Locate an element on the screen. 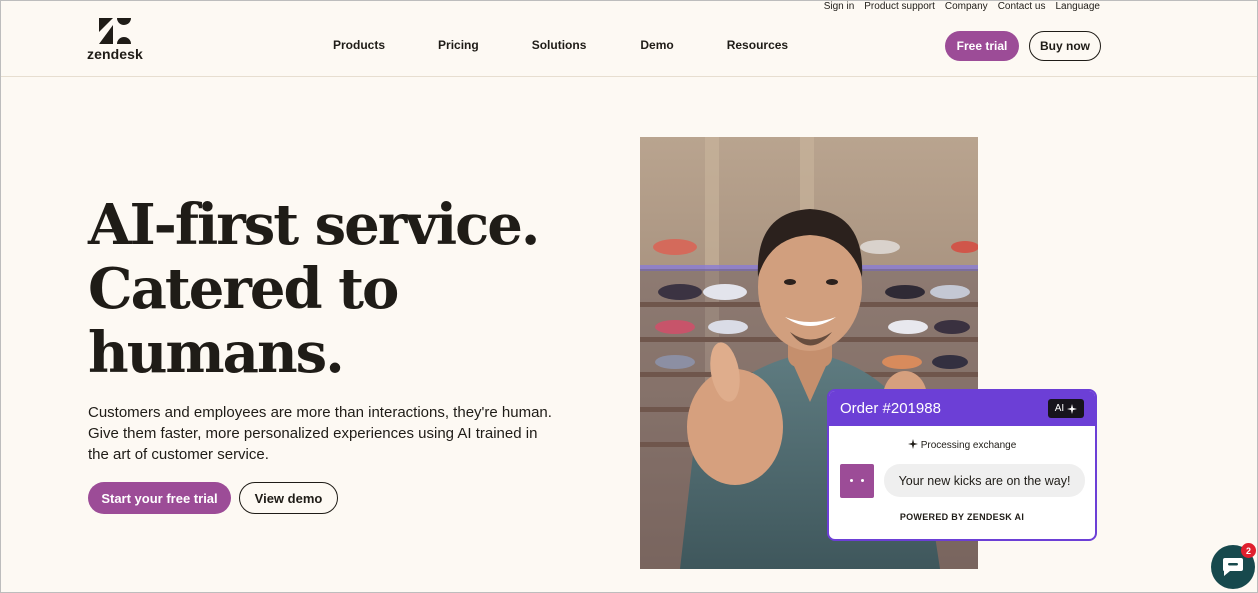  hero-title-line: AI-first service. is located at coordinates (314, 225).